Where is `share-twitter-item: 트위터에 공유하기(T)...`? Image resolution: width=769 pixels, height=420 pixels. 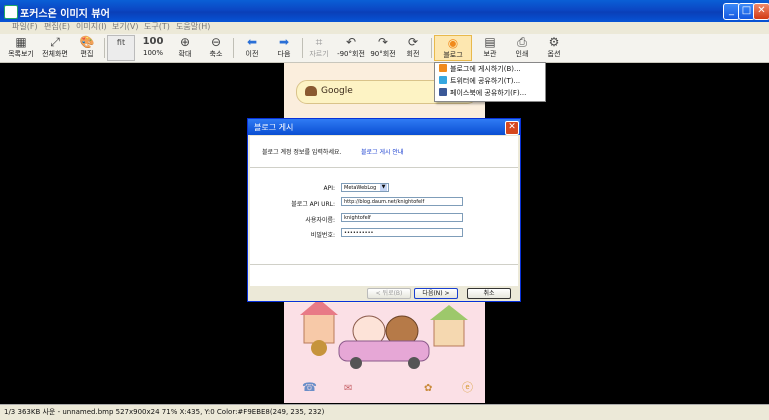 share-twitter-item: 트위터에 공유하기(T)... is located at coordinates (490, 81).